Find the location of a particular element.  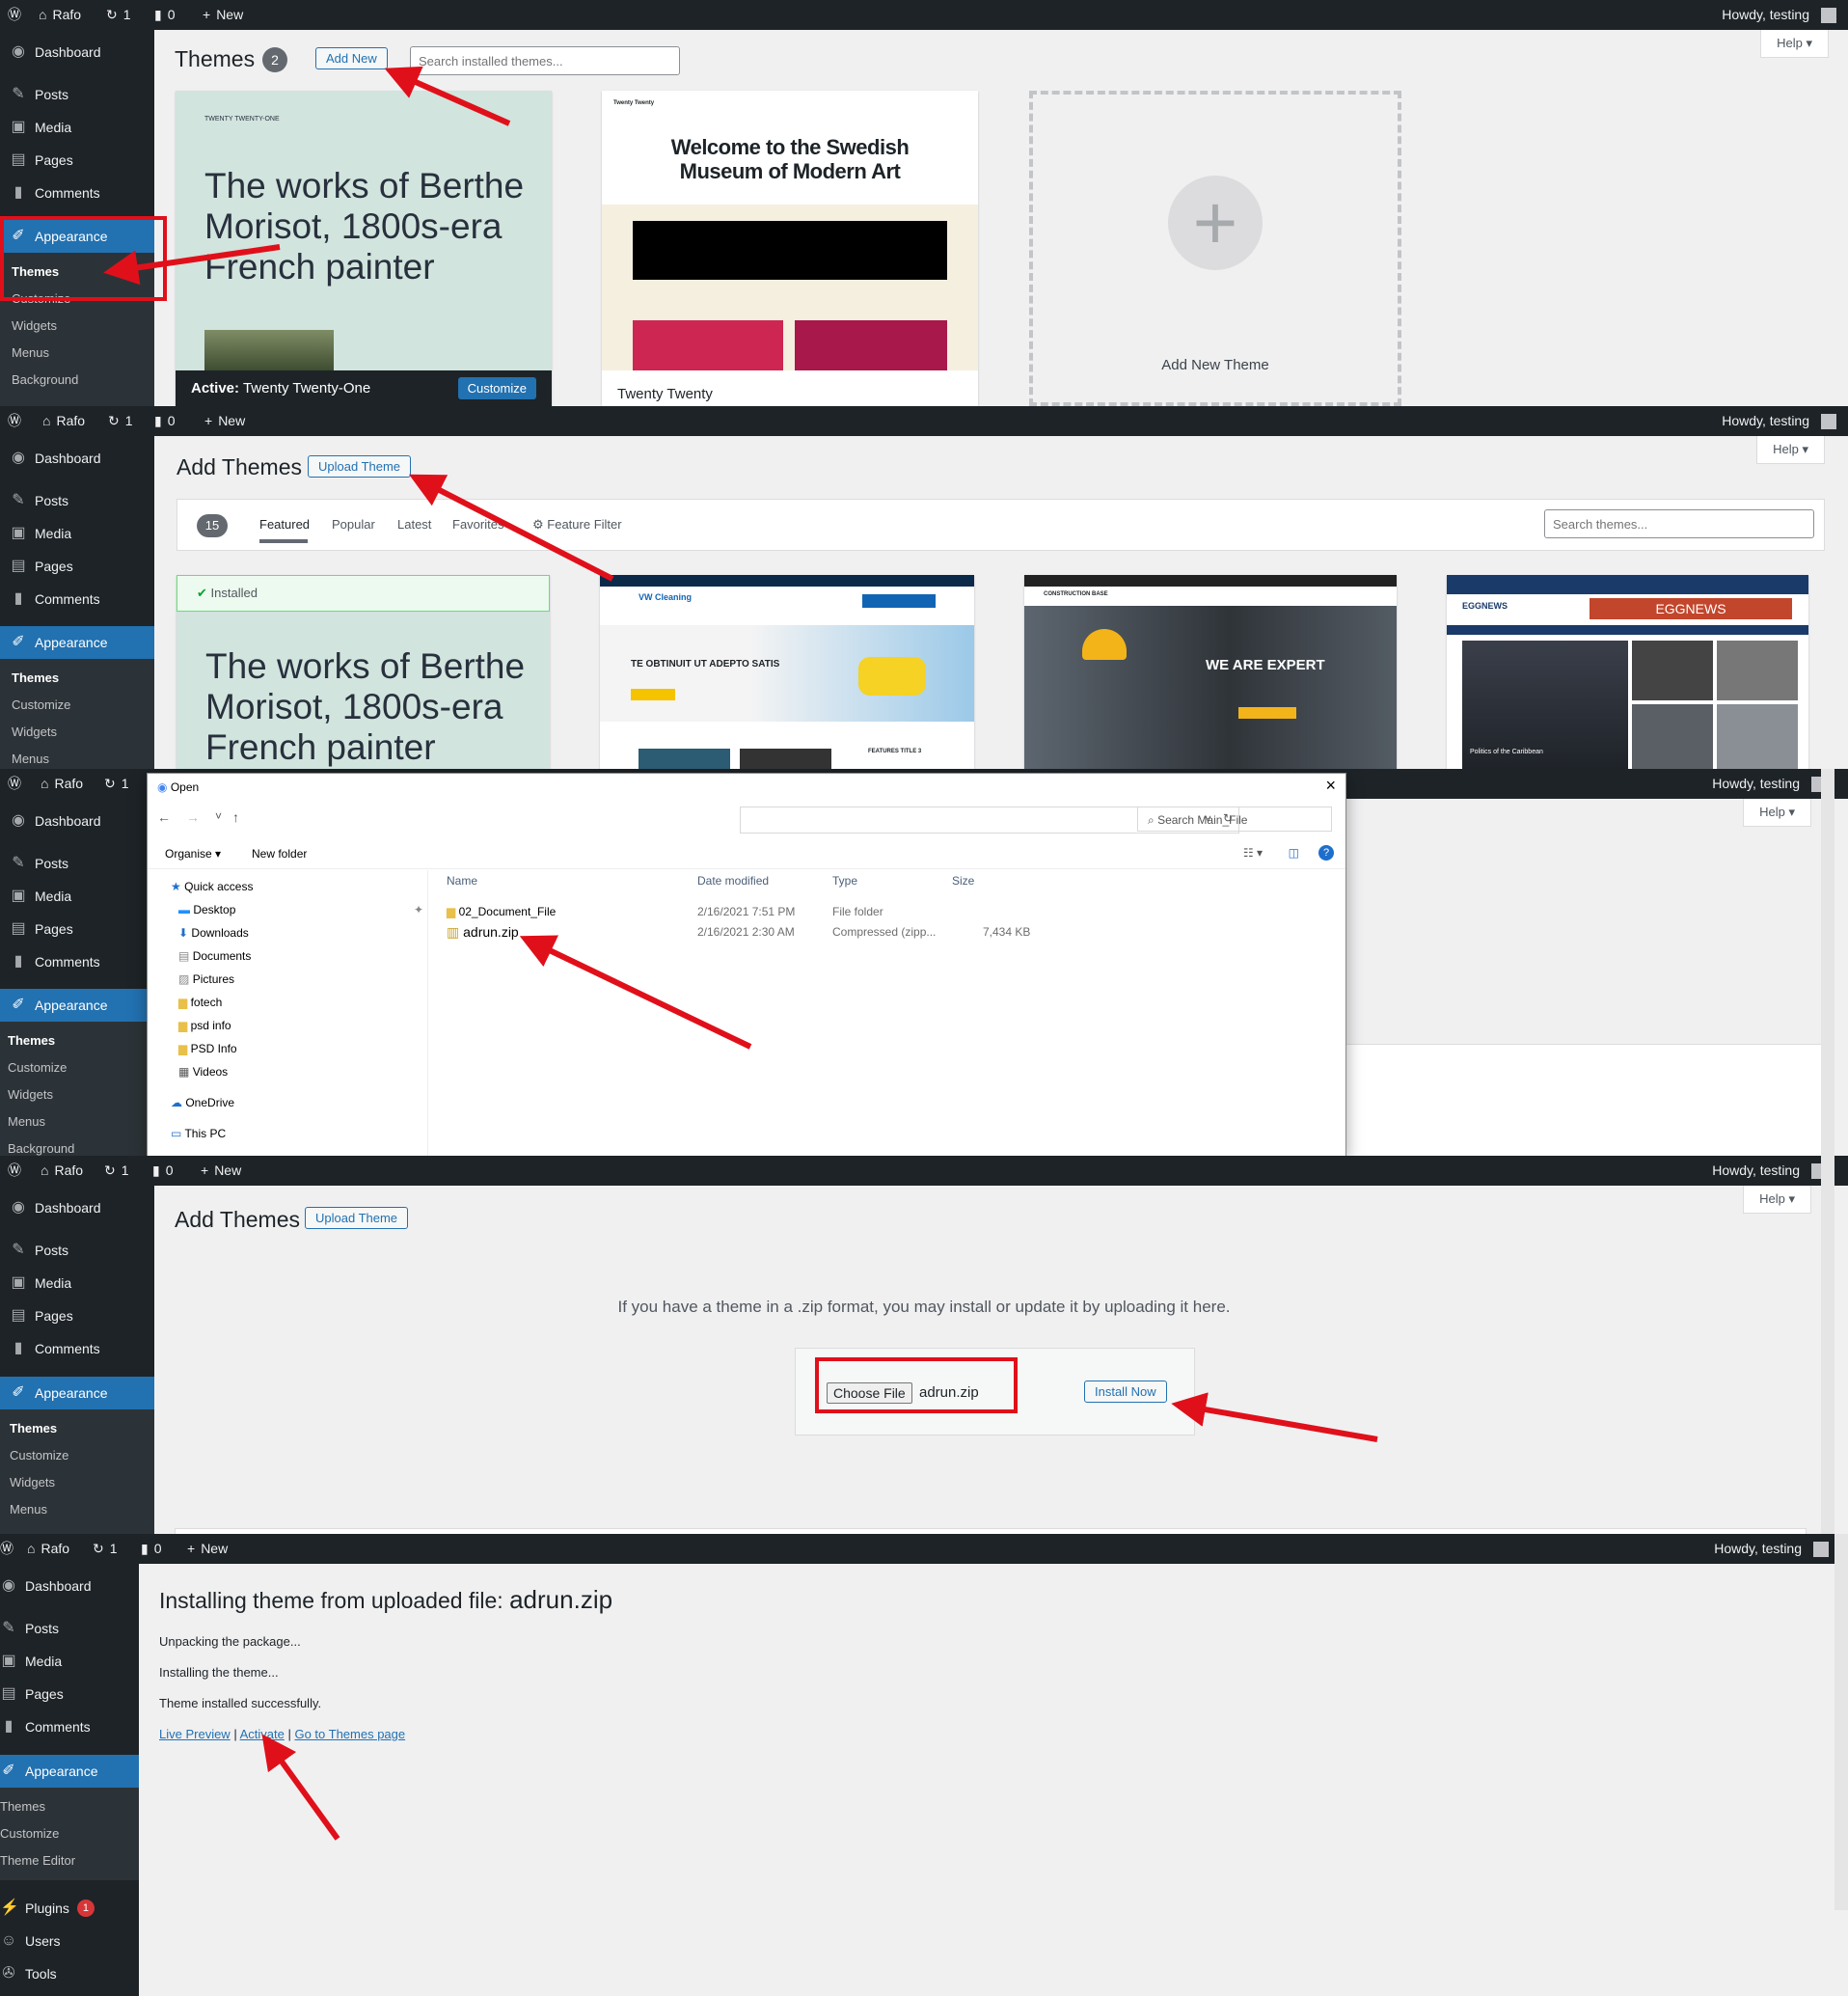

column-size: Size is located at coordinates (963, 881).